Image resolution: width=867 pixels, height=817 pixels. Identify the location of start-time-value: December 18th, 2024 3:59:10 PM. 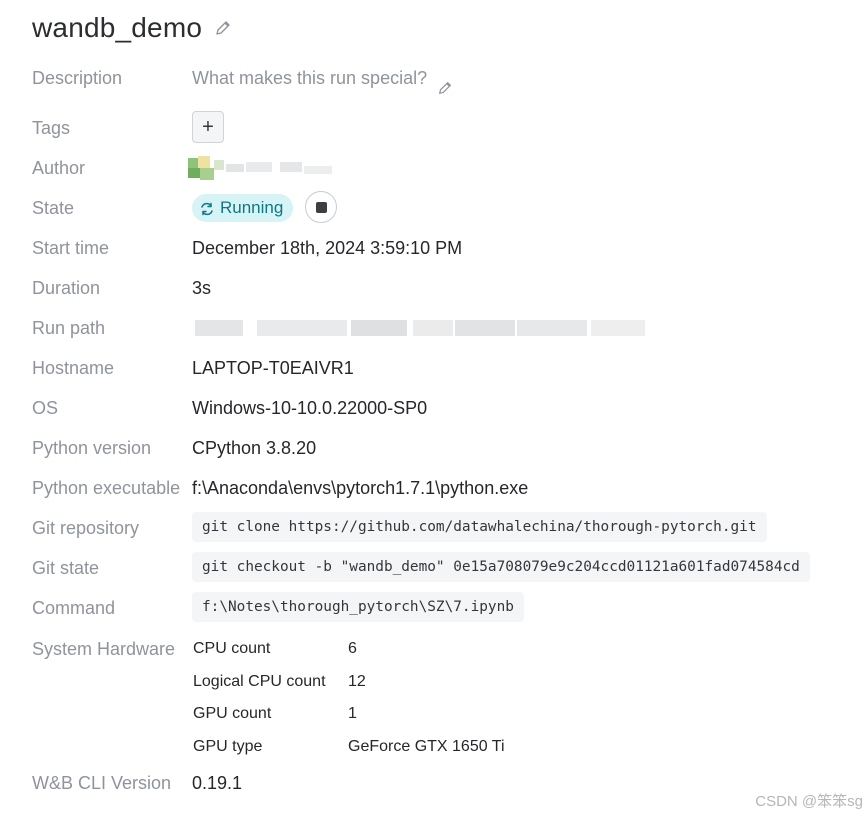
(327, 248).